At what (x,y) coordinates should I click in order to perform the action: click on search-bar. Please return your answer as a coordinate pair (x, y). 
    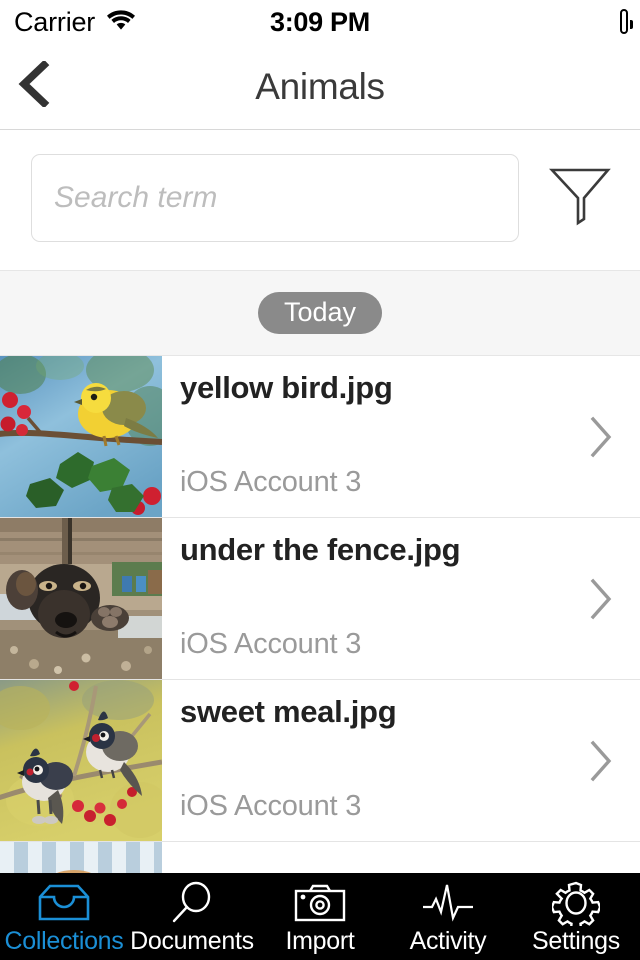
    Looking at the image, I should click on (320, 200).